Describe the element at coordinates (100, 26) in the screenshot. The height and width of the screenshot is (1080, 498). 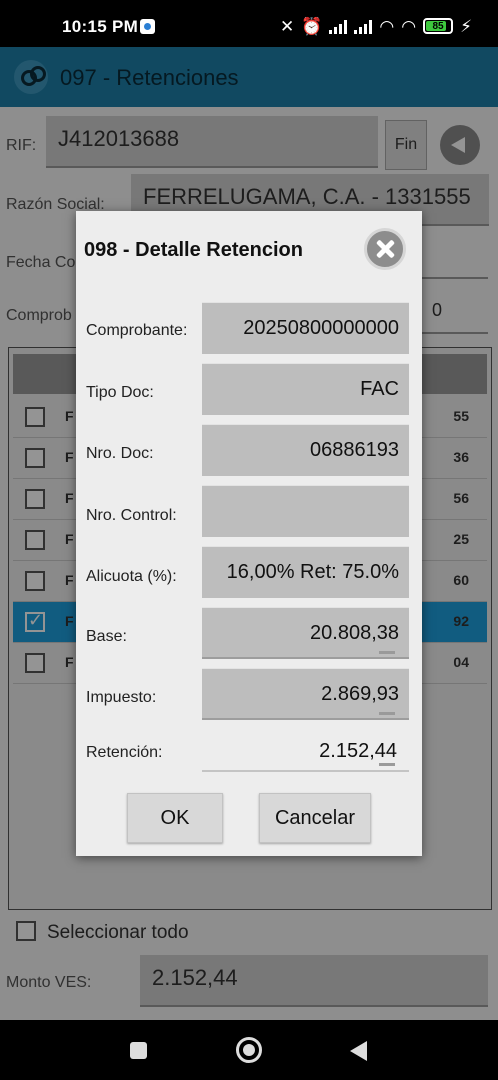
I see `status-time: 10:15 PM` at that location.